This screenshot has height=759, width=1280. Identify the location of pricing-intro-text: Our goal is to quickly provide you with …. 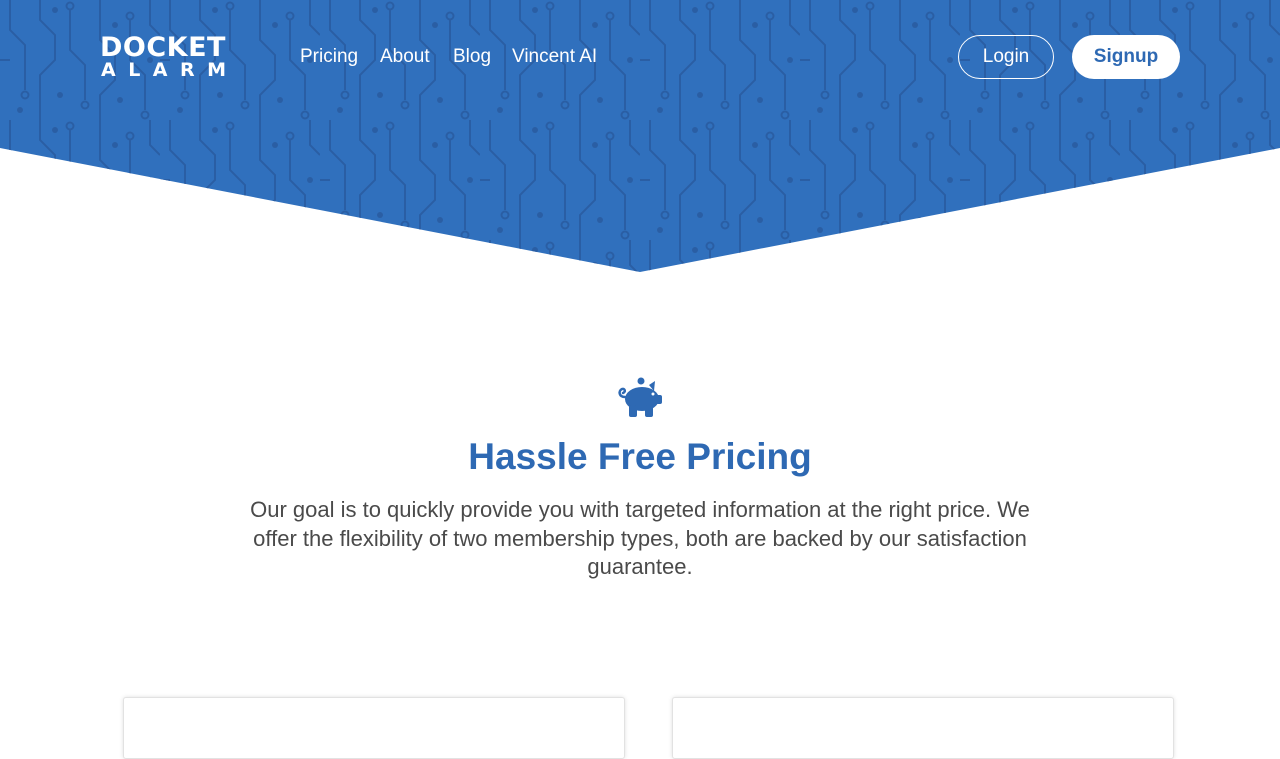
(640, 538).